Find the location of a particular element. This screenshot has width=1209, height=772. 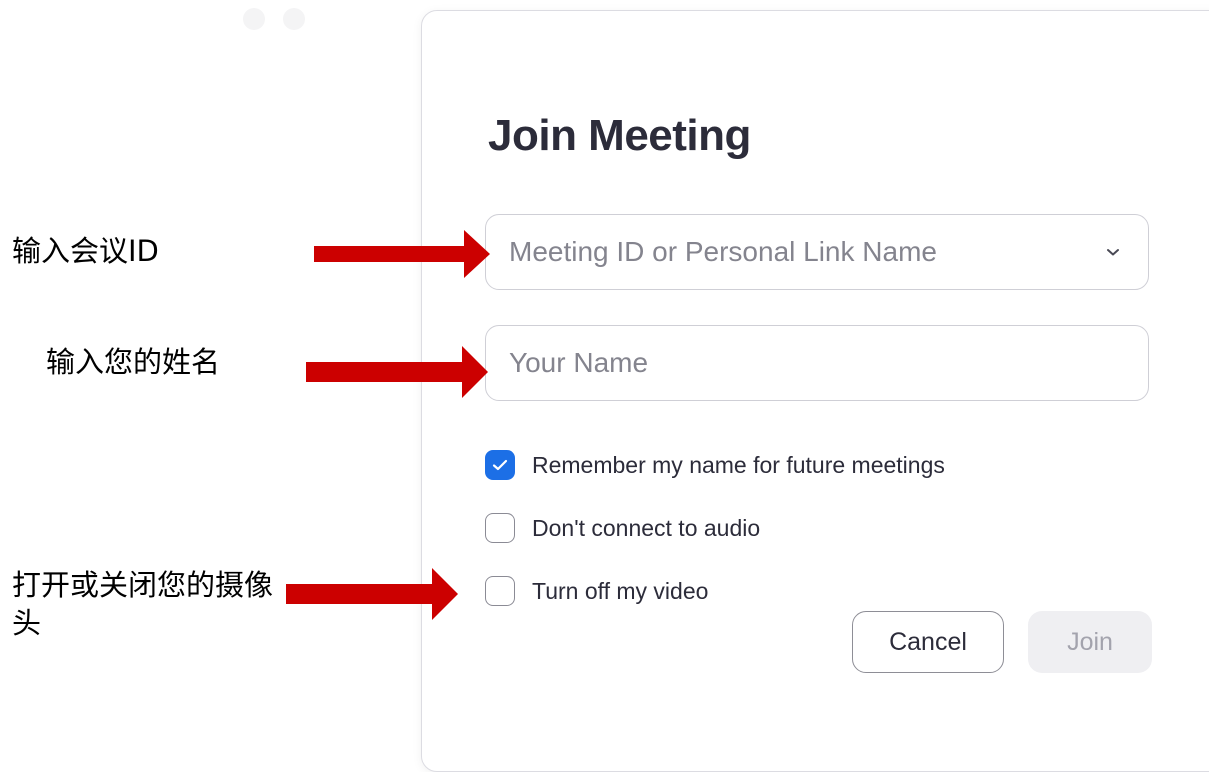

checkmark-icon is located at coordinates (500, 465).